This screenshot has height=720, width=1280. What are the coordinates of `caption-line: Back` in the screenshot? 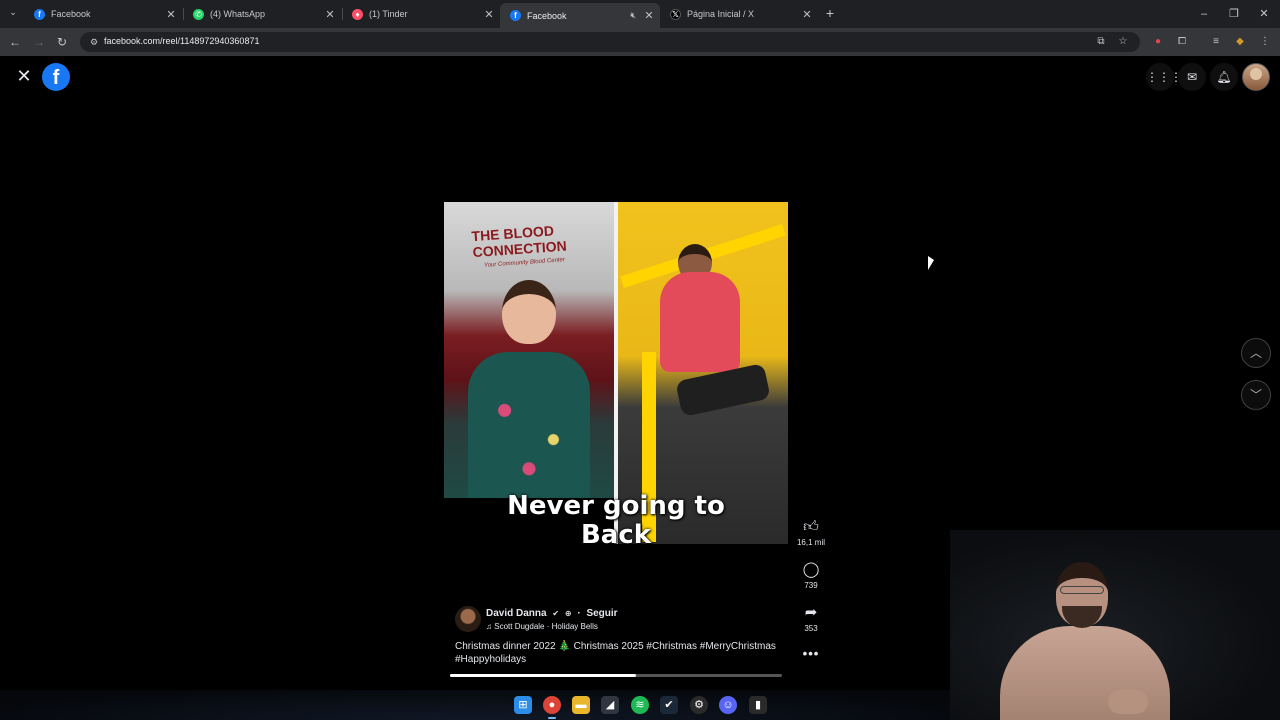 It's located at (616, 535).